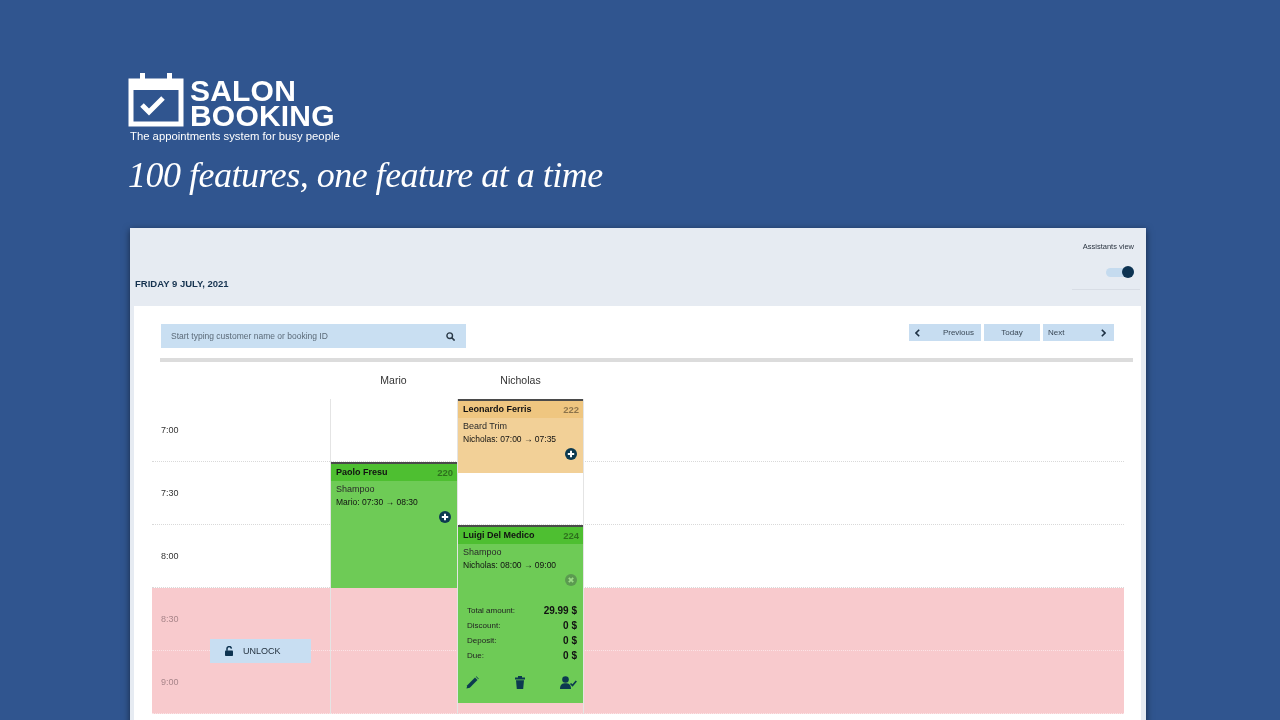 This screenshot has height=720, width=1280. Describe the element at coordinates (235, 136) in the screenshot. I see `brand-tagline: The appointments system for busy people` at that location.